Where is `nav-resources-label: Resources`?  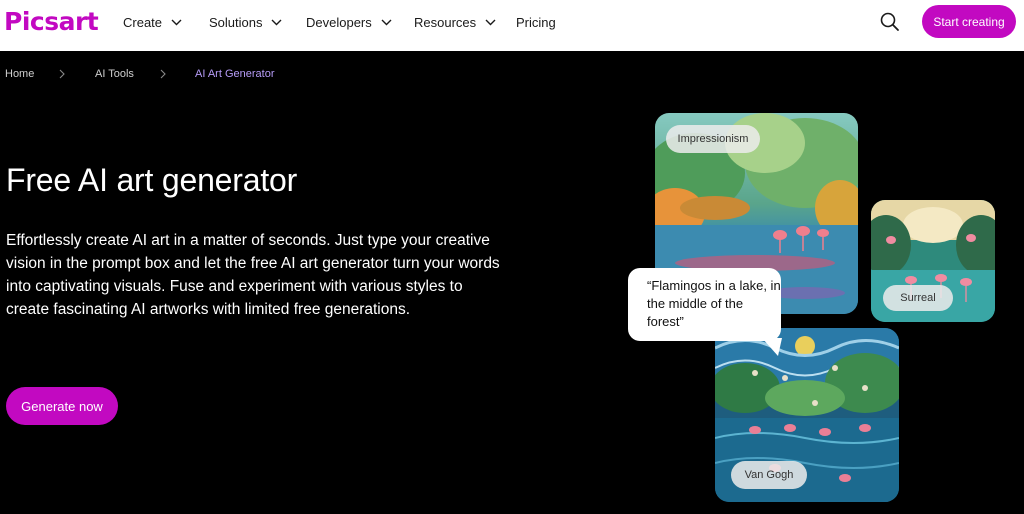 nav-resources-label: Resources is located at coordinates (445, 22).